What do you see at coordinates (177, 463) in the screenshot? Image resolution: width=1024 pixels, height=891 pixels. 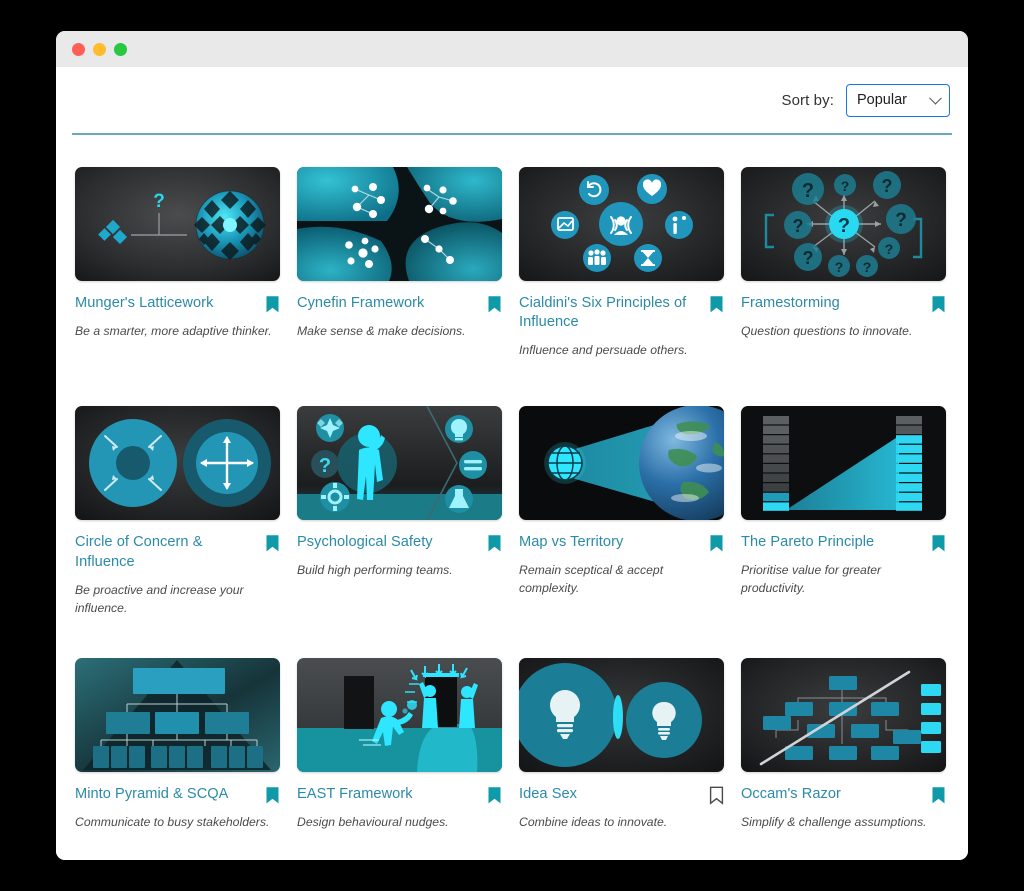 I see `two-circles-arrows-thumbnail` at bounding box center [177, 463].